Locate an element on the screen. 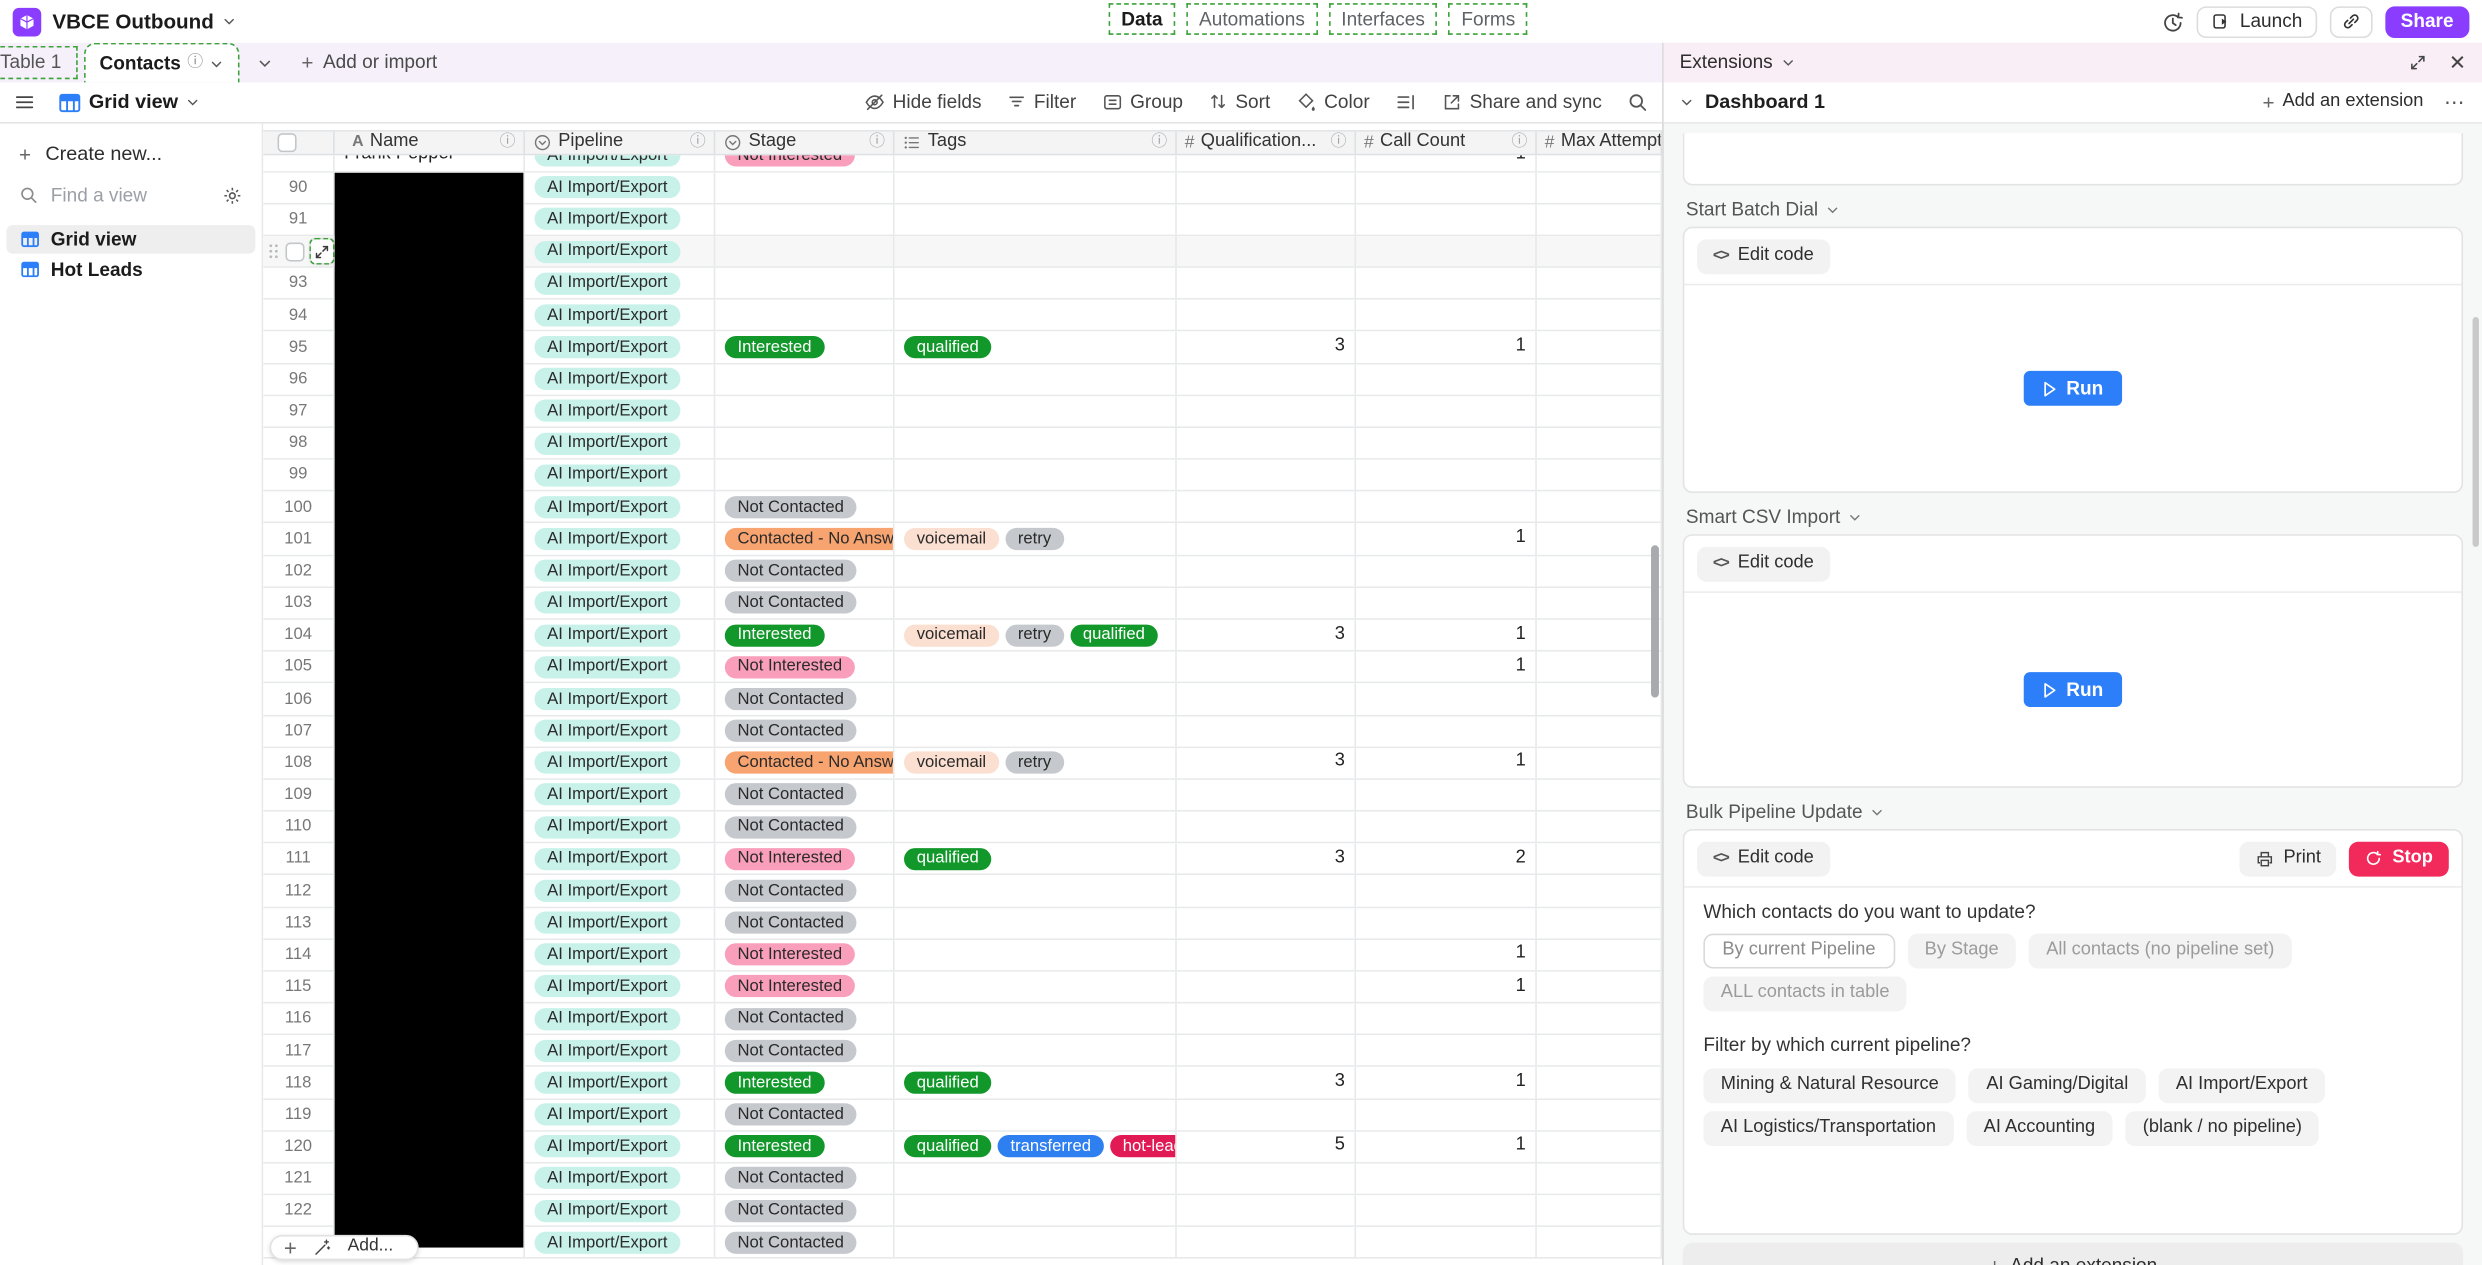 The width and height of the screenshot is (2482, 1265). toolbar-search-icon is located at coordinates (1637, 102).